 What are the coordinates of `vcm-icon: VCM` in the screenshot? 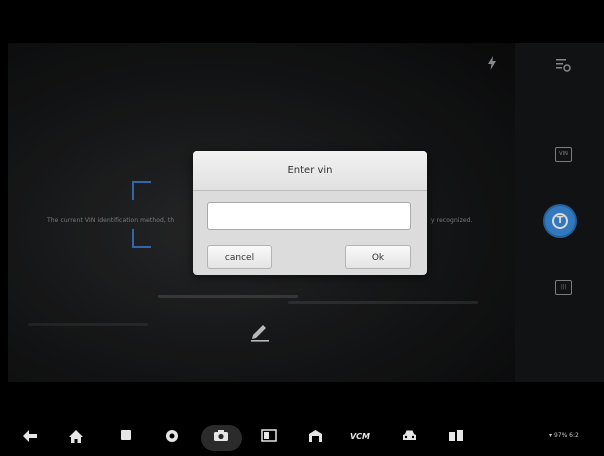 It's located at (360, 437).